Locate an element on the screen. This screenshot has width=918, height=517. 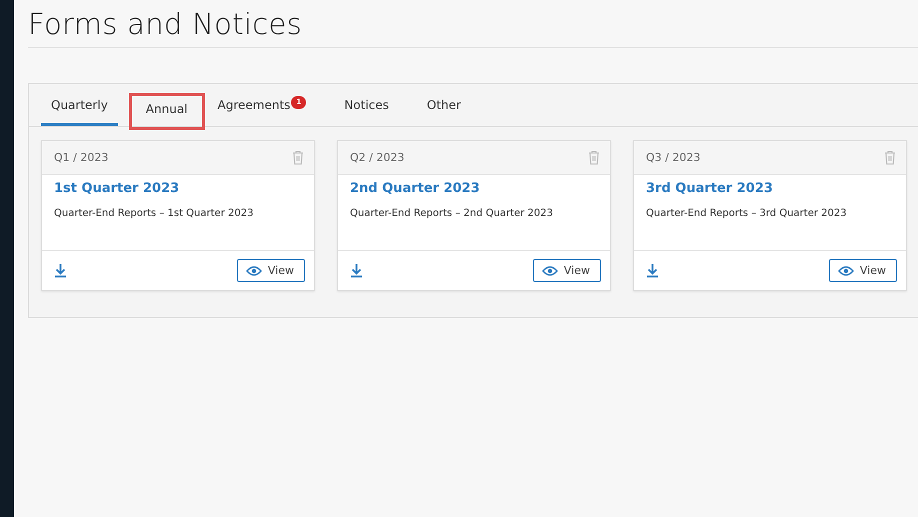
card-description: Quarter-End Reports – 1st Quarter 2023 is located at coordinates (154, 213).